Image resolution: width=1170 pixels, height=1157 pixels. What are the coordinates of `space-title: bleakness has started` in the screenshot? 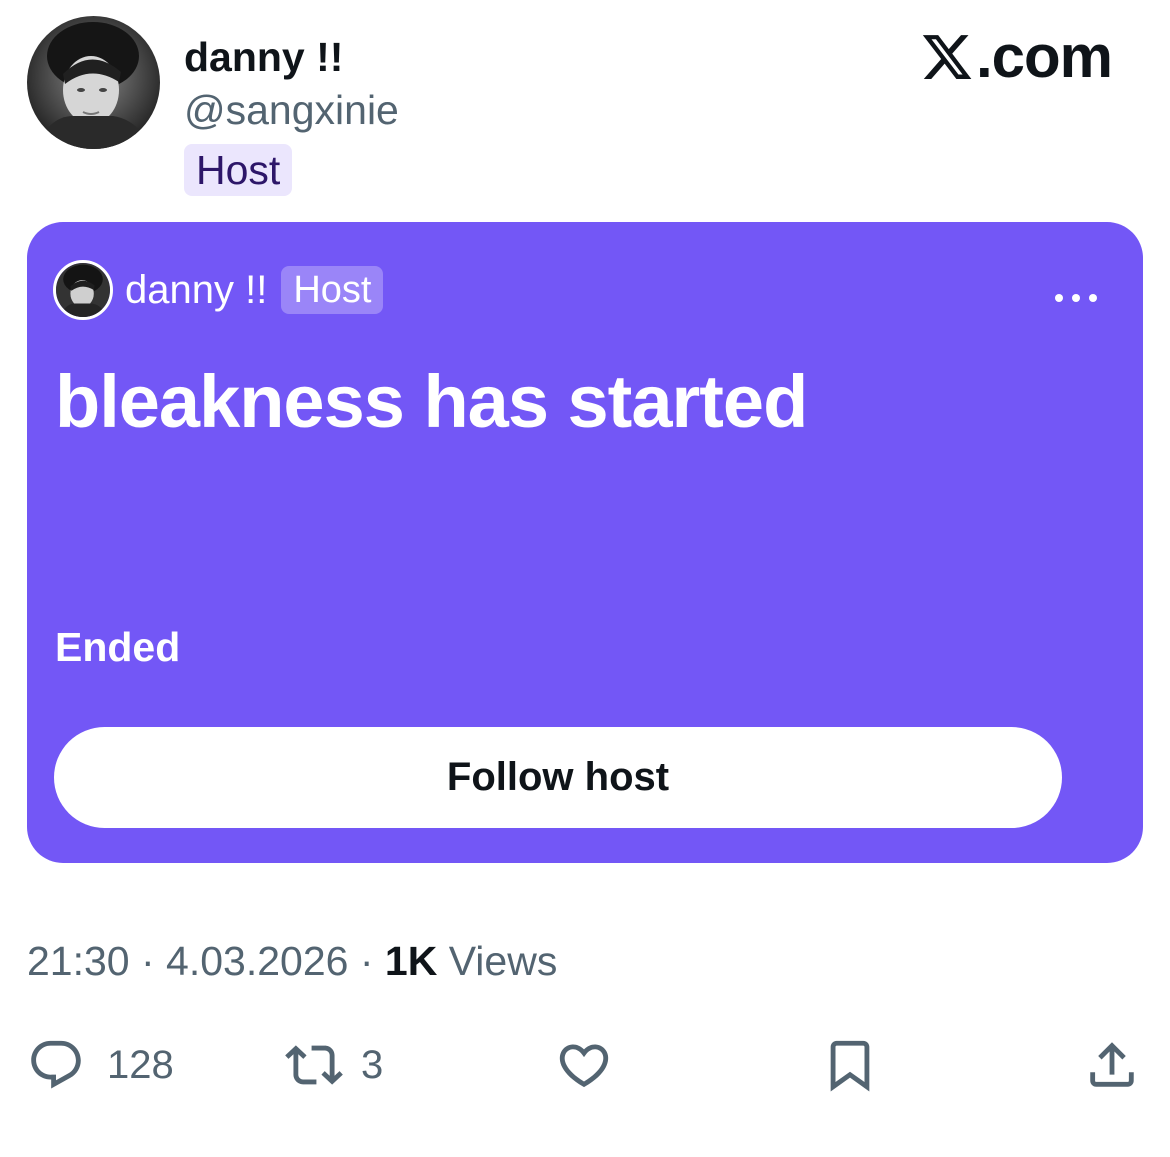 It's located at (431, 401).